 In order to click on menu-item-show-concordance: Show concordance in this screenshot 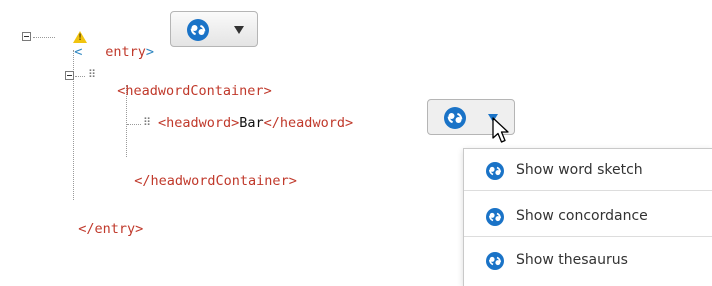, I will do `click(588, 216)`.